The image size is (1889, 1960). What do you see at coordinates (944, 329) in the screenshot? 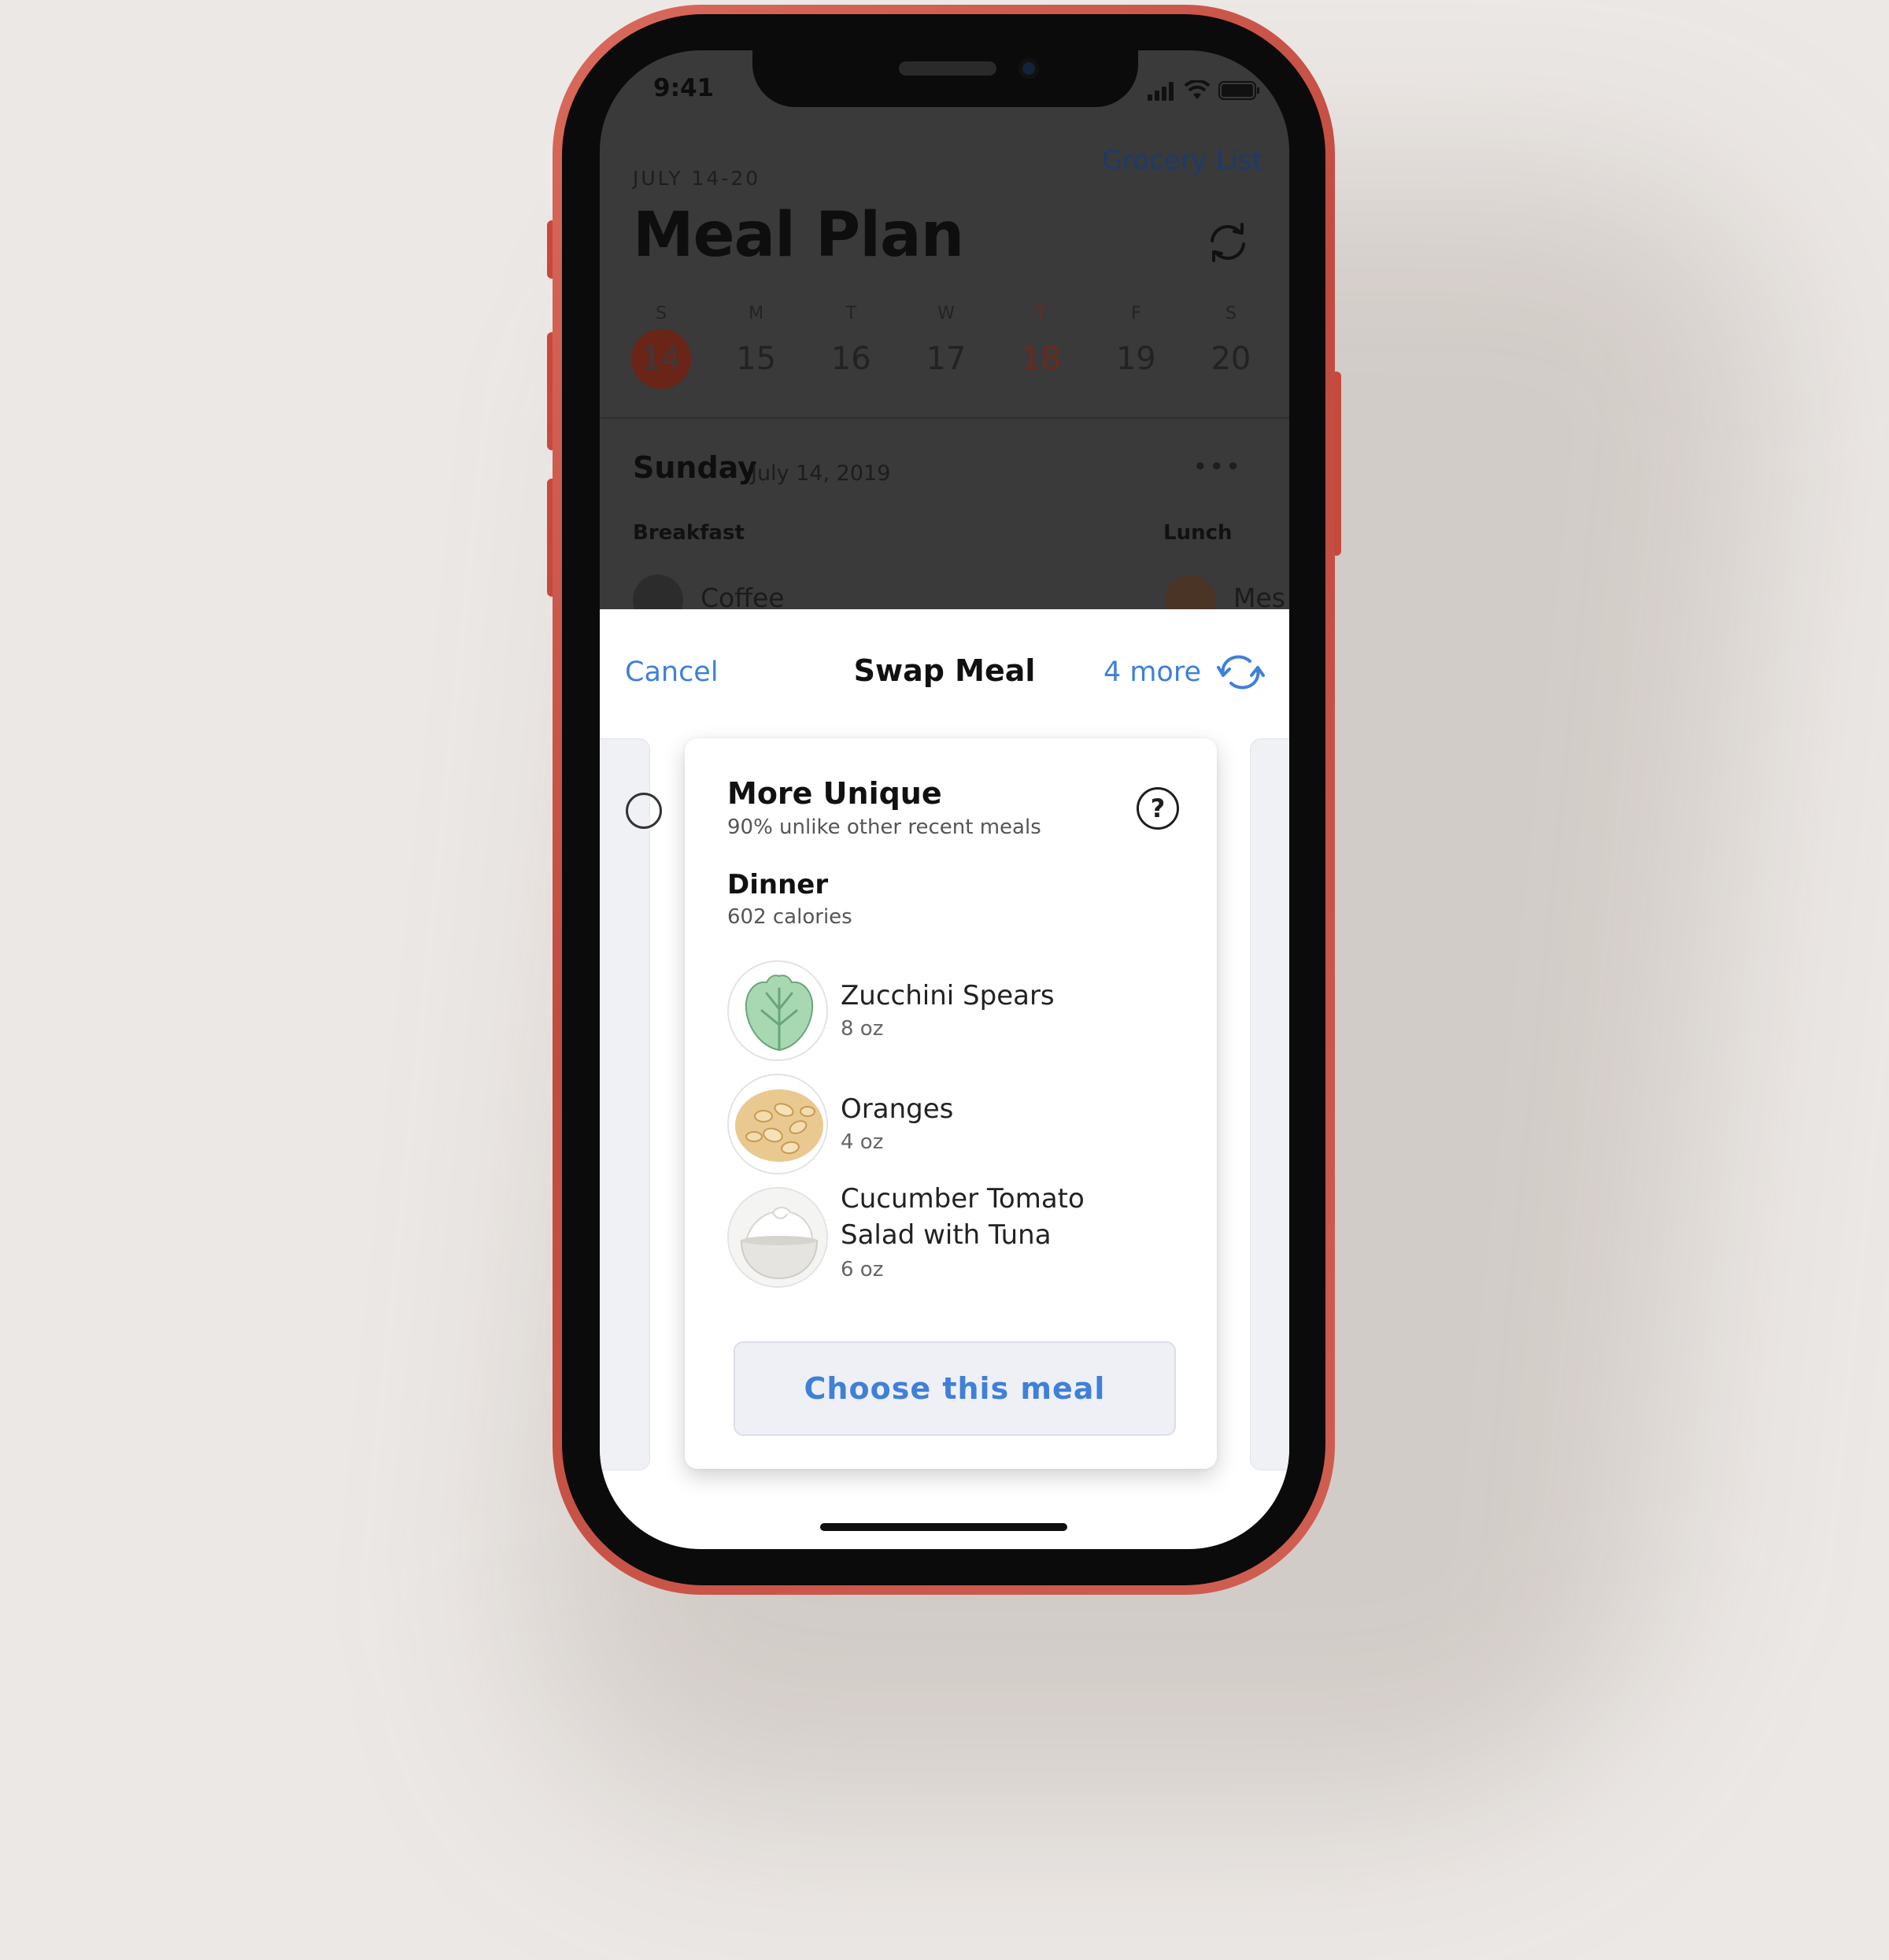
I see `dim-overlay` at bounding box center [944, 329].